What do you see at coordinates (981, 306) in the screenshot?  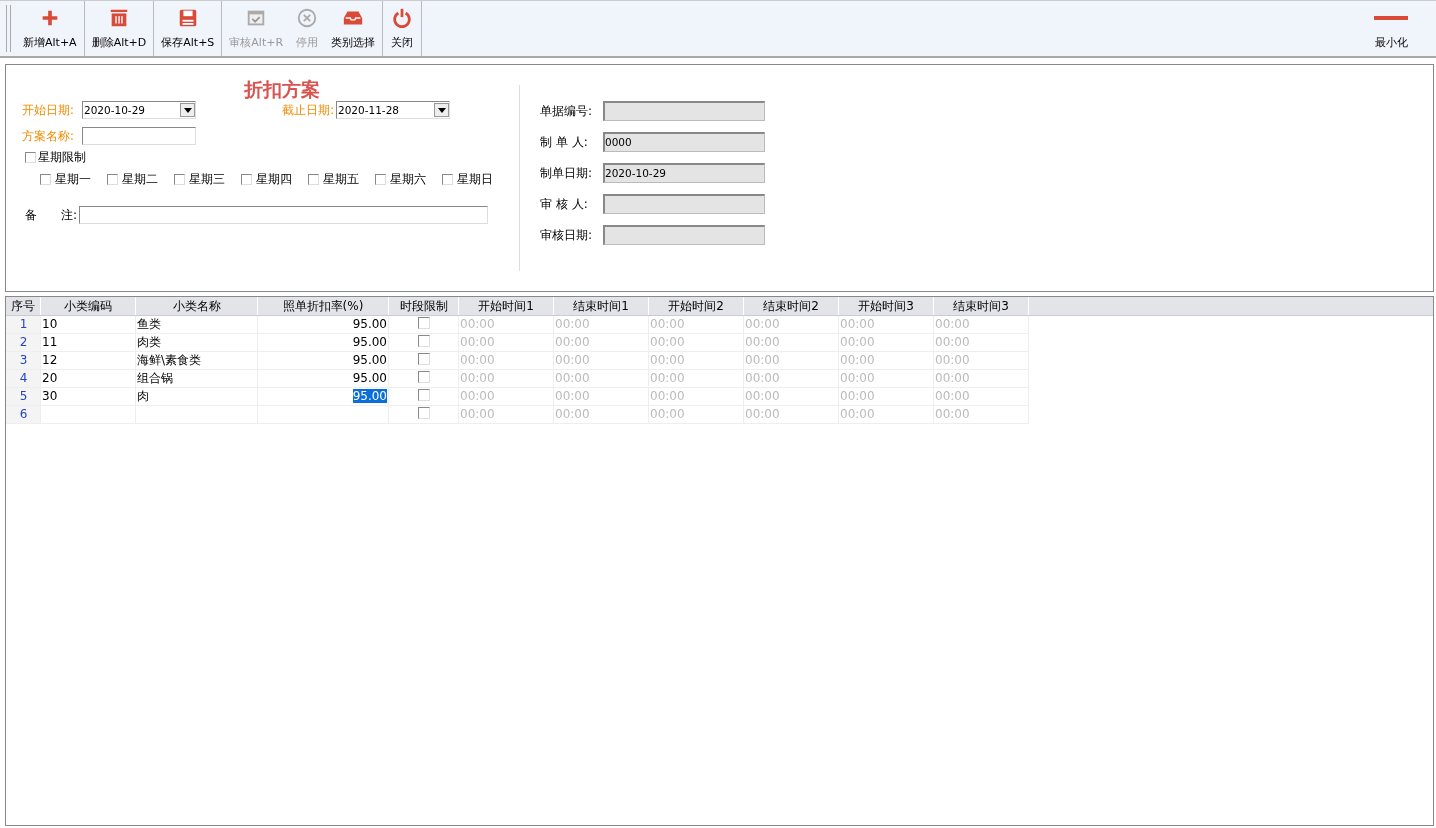 I see `column-header: 结束时间3` at bounding box center [981, 306].